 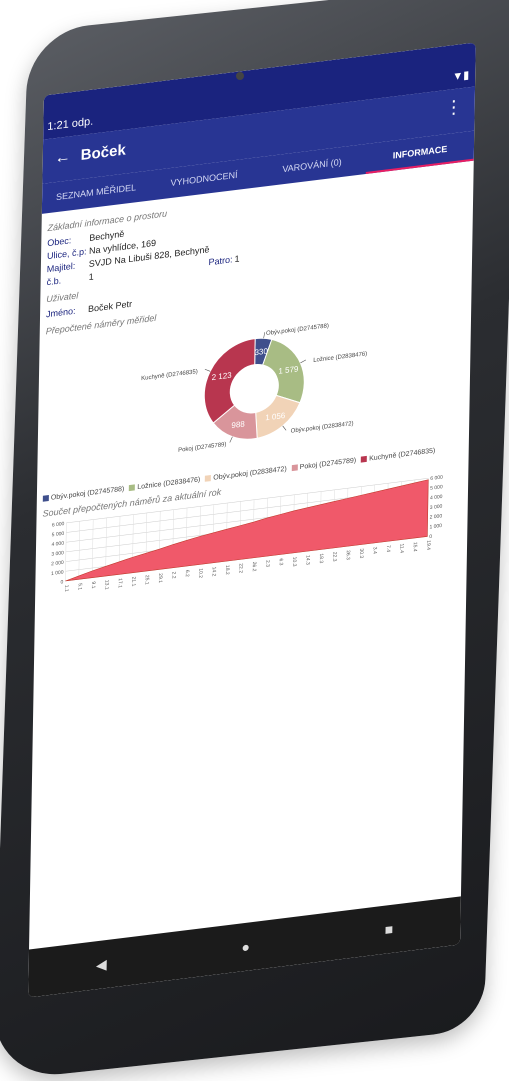 I want to click on x-tick-label: 19.4, so click(x=428, y=545).